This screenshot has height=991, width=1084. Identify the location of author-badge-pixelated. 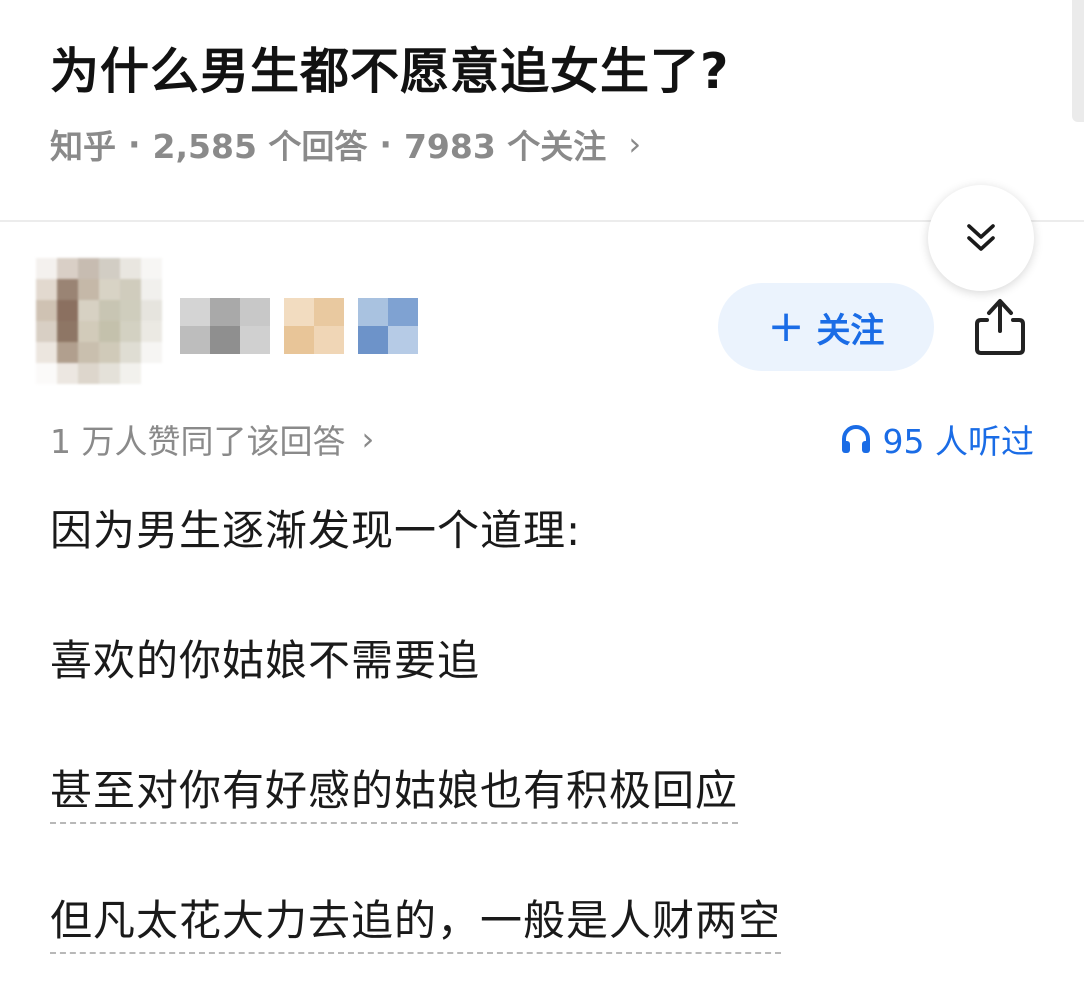
(388, 326).